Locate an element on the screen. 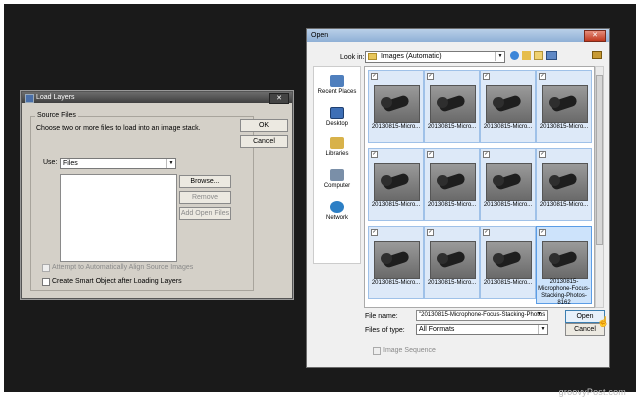  place-network: Network is located at coordinates (337, 211).